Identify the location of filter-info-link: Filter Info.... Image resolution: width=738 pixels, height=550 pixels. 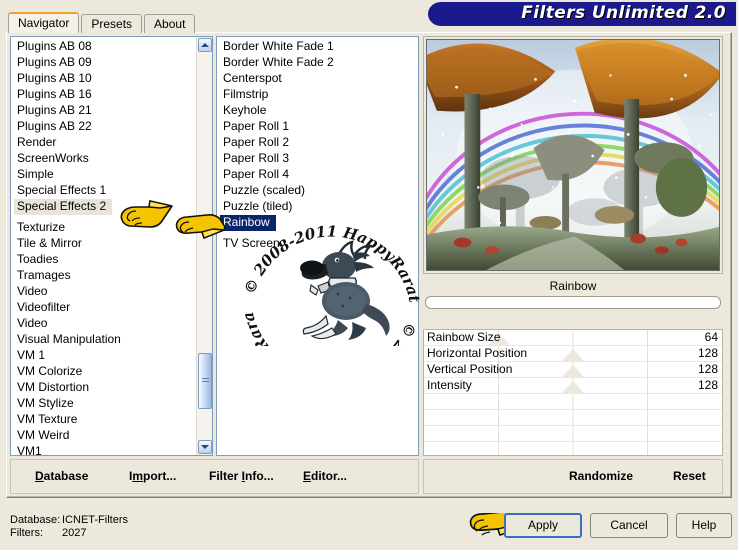
(241, 476).